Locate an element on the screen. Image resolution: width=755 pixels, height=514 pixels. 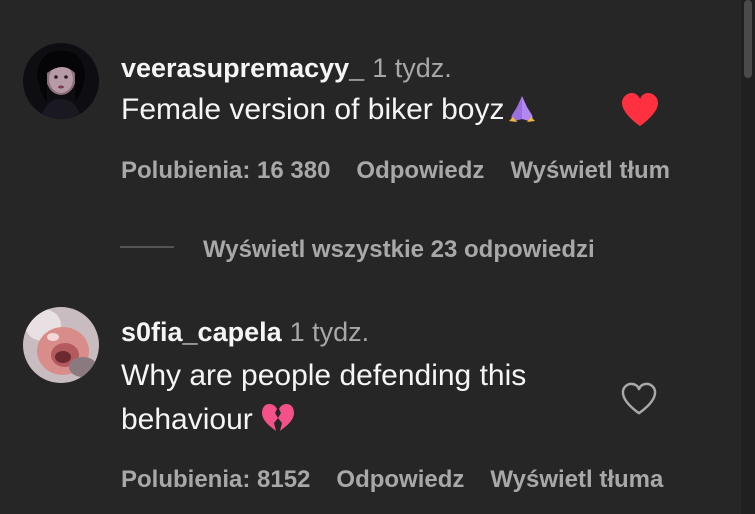
username: veerasupremacyy_ is located at coordinates (242, 68).